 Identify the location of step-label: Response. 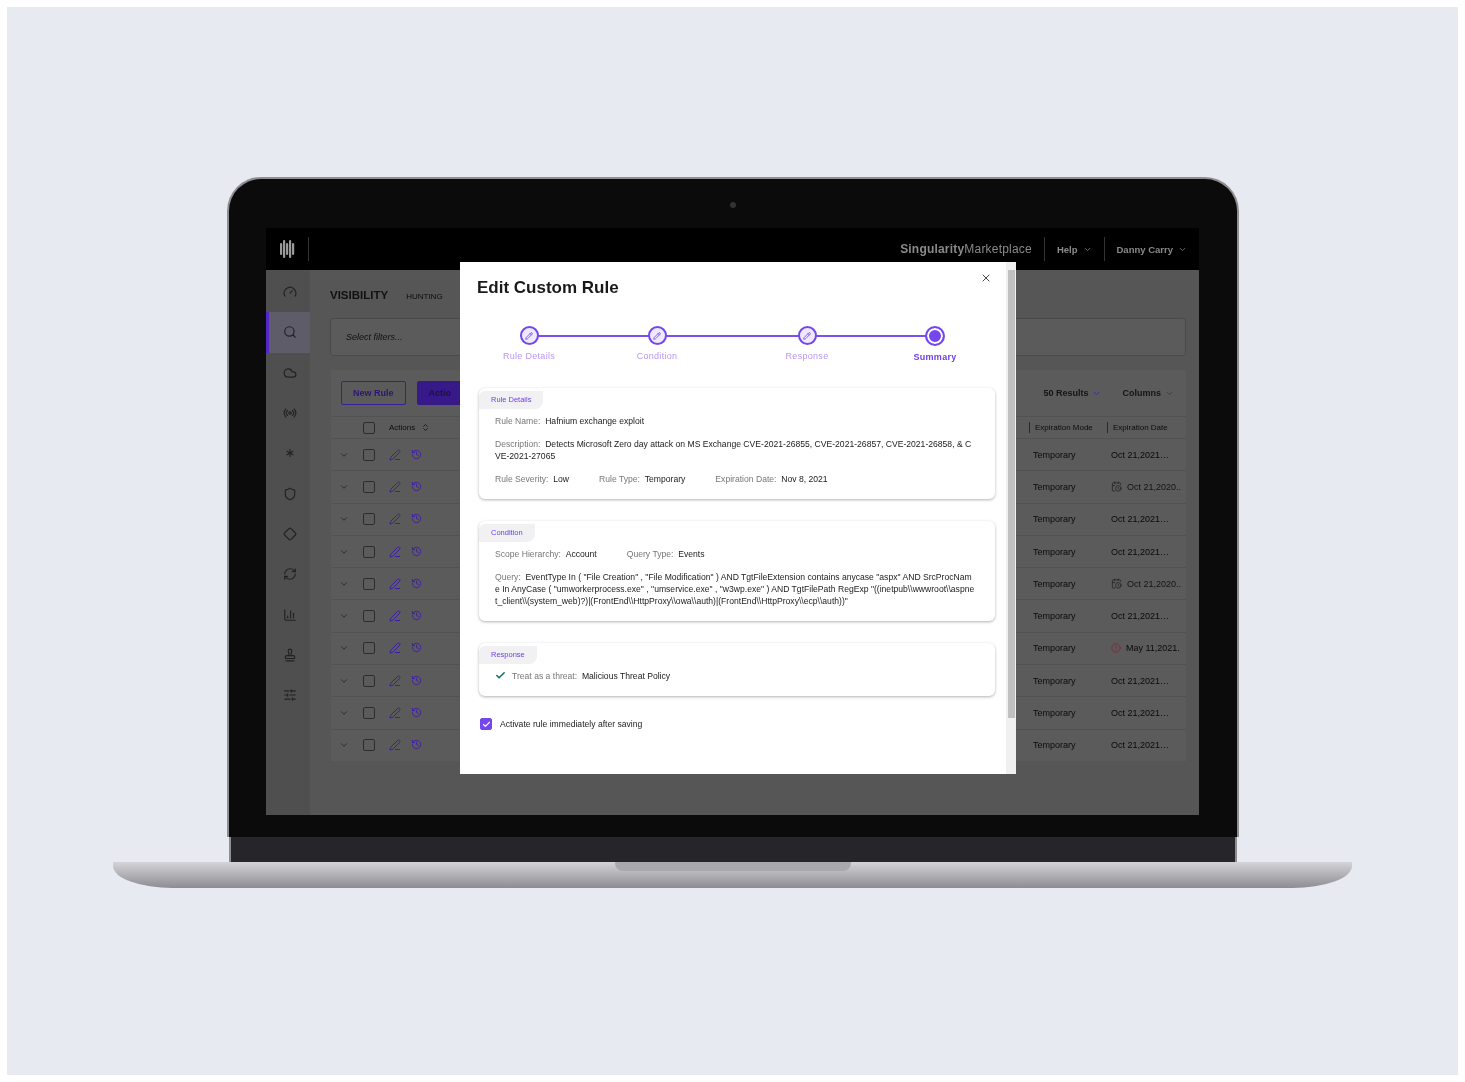
(807, 356).